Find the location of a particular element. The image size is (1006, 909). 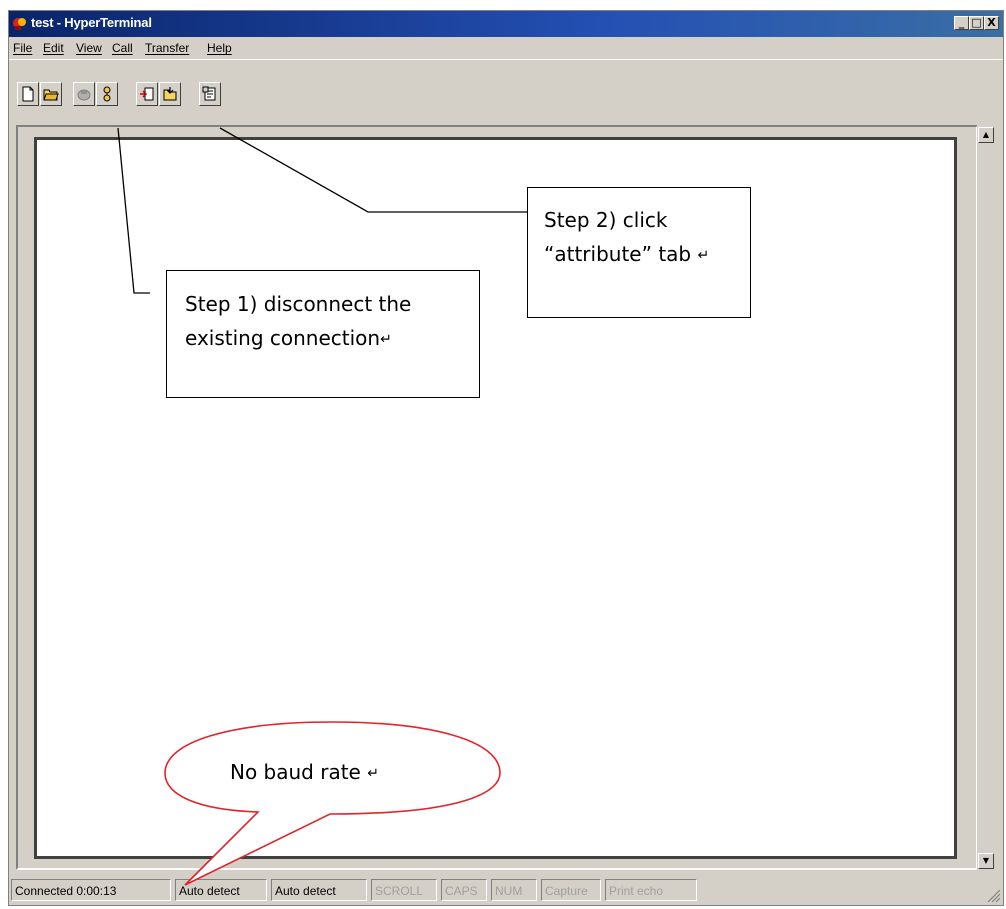

step2-callout: Step 2) click “attribute” tab ↵ is located at coordinates (639, 252).